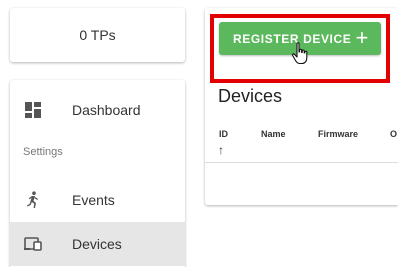  Describe the element at coordinates (106, 110) in the screenshot. I see `sidebar-item-label: Dashboard` at that location.